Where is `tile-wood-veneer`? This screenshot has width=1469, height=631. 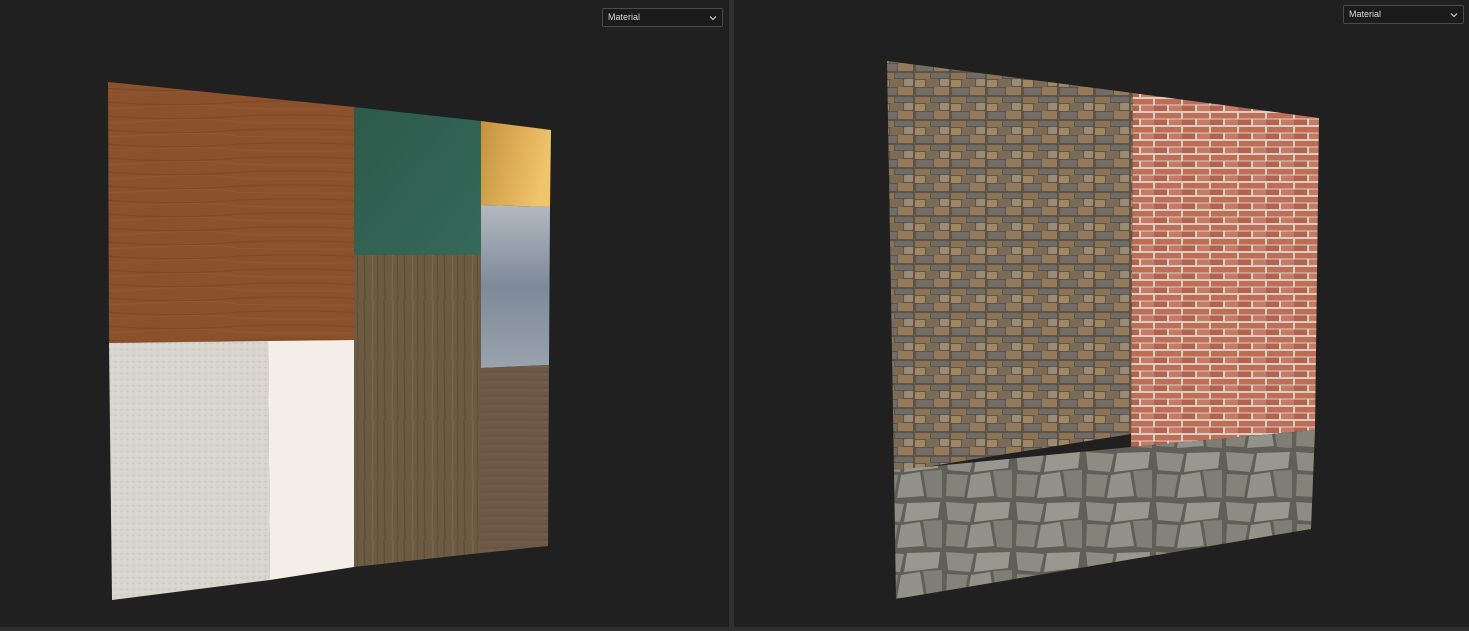 tile-wood-veneer is located at coordinates (231, 212).